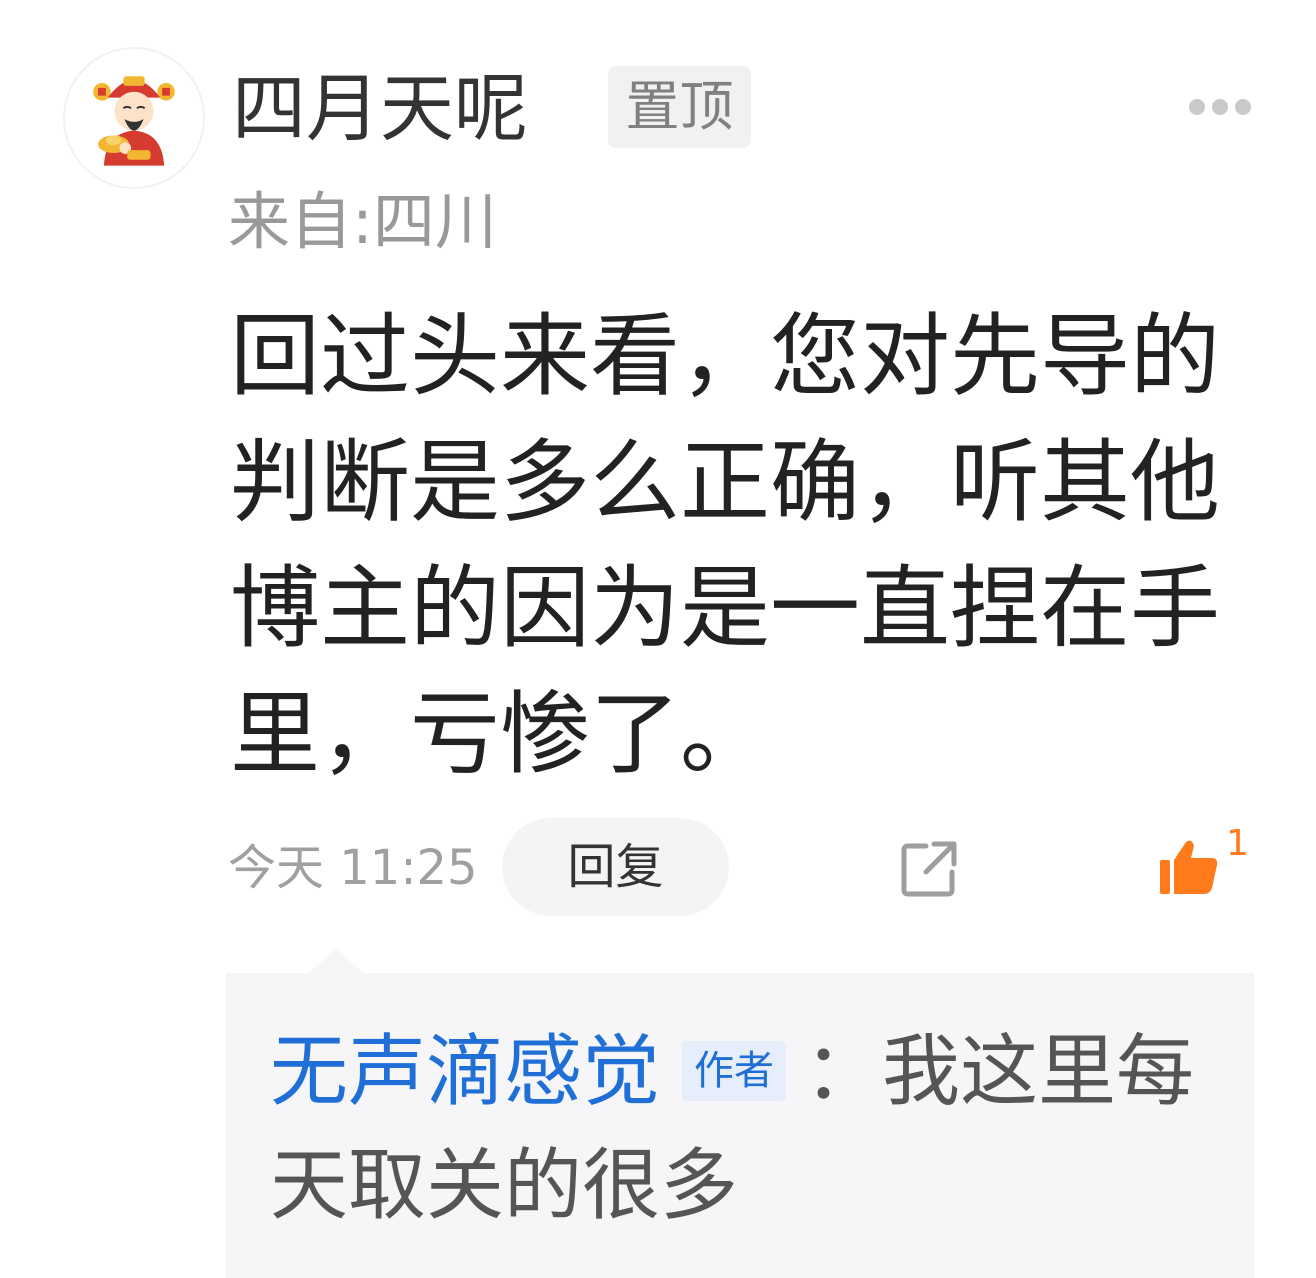 This screenshot has height=1278, width=1316. I want to click on comment-timestamp: 今天 11:25, so click(353, 868).